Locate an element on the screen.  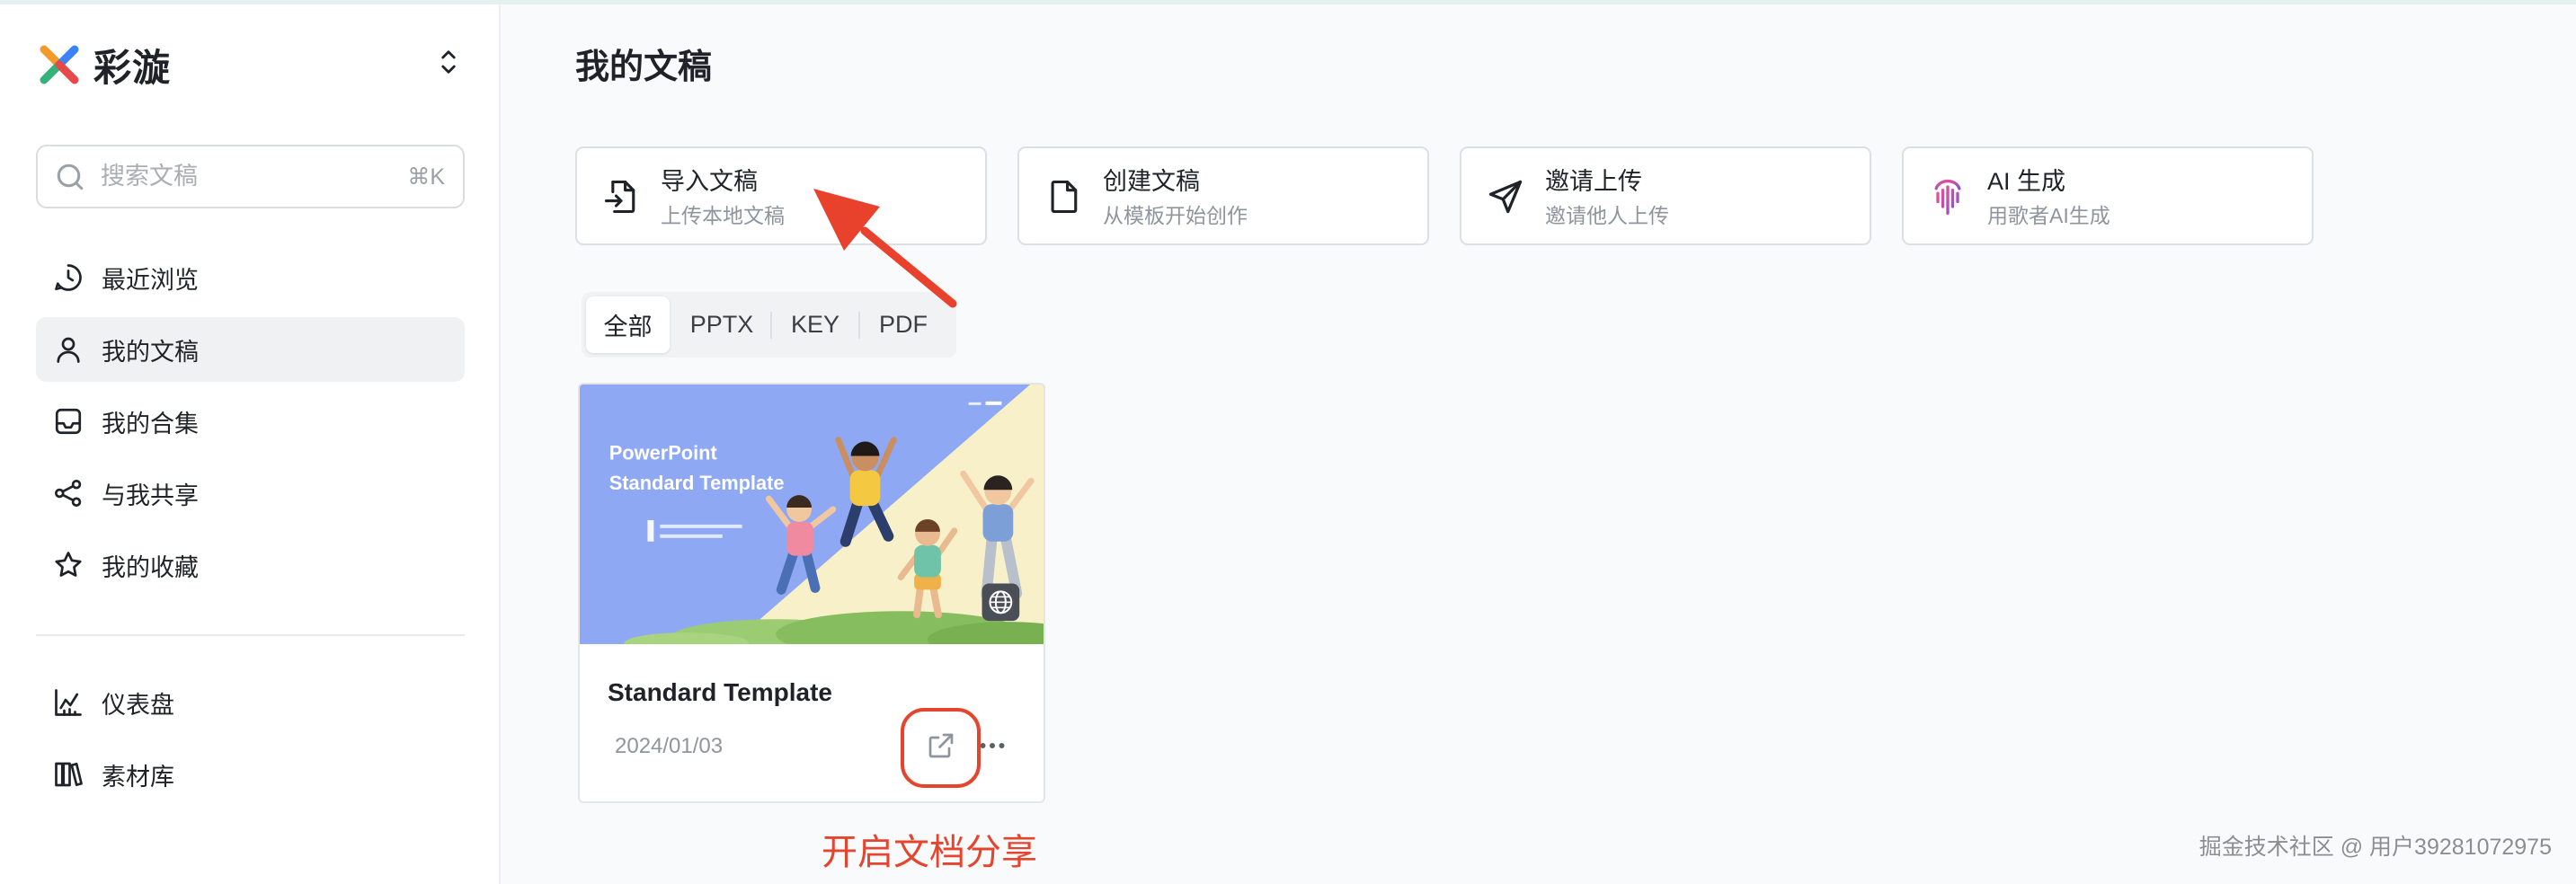
action-subtitle: 用歌者AI生成 is located at coordinates (2048, 215).